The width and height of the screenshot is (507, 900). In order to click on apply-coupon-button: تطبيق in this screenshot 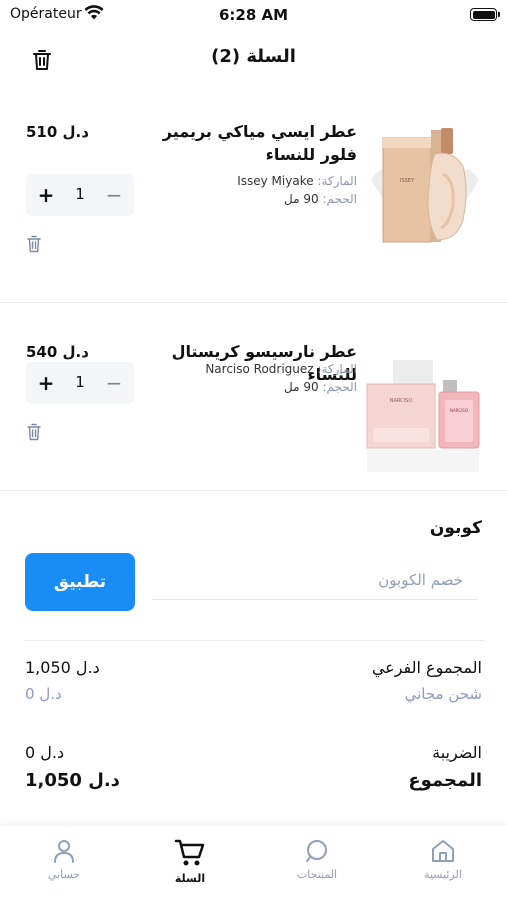, I will do `click(80, 582)`.